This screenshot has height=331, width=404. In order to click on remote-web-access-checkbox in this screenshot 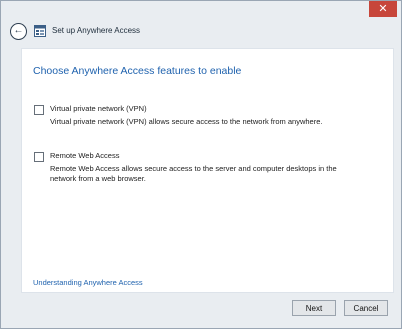, I will do `click(39, 157)`.